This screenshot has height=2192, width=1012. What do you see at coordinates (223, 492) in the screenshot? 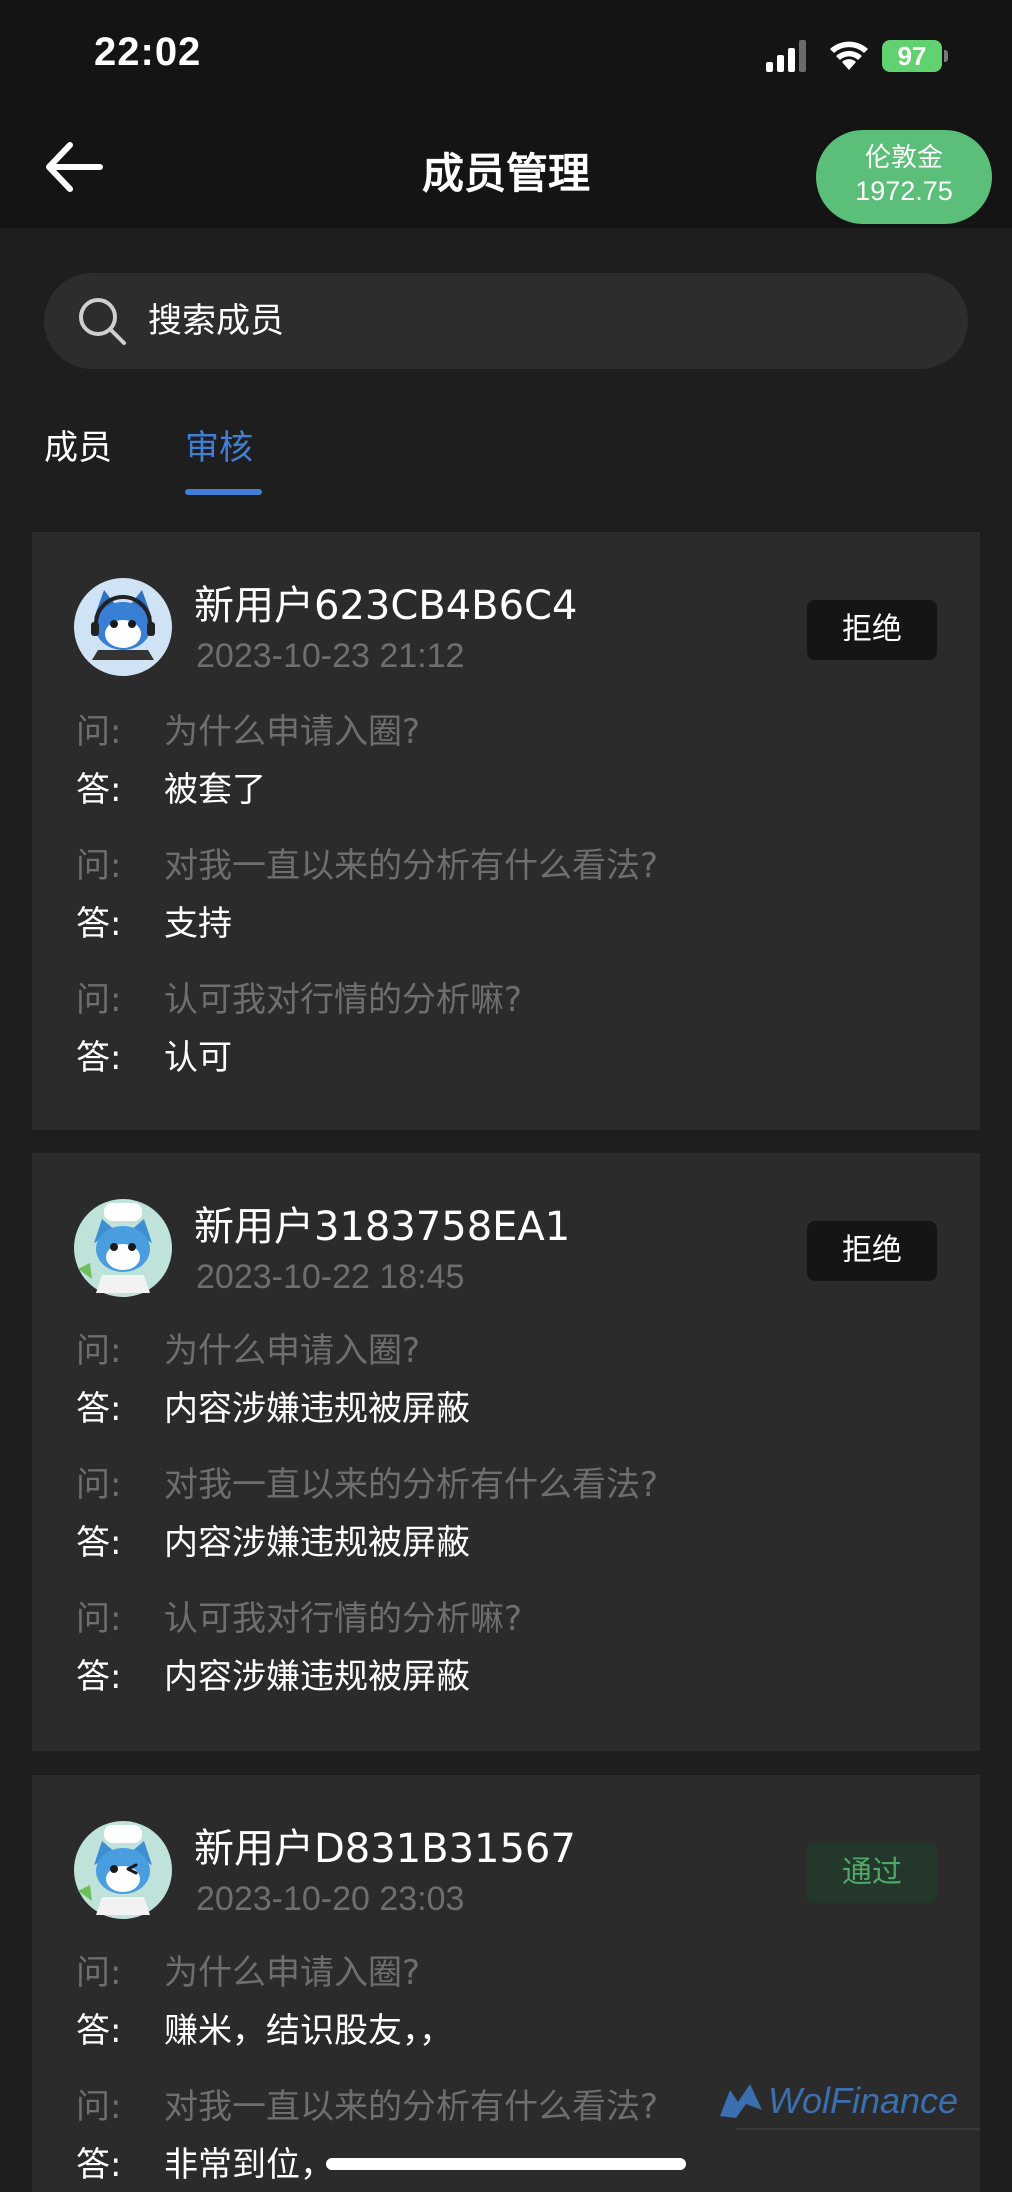
I see `active-tab-indicator` at bounding box center [223, 492].